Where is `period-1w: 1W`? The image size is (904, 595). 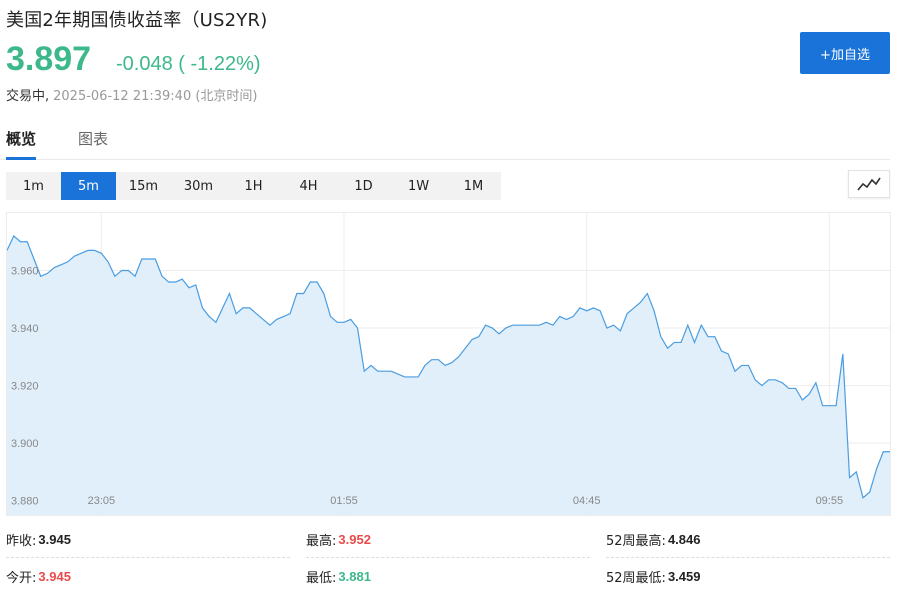 period-1w: 1W is located at coordinates (418, 186).